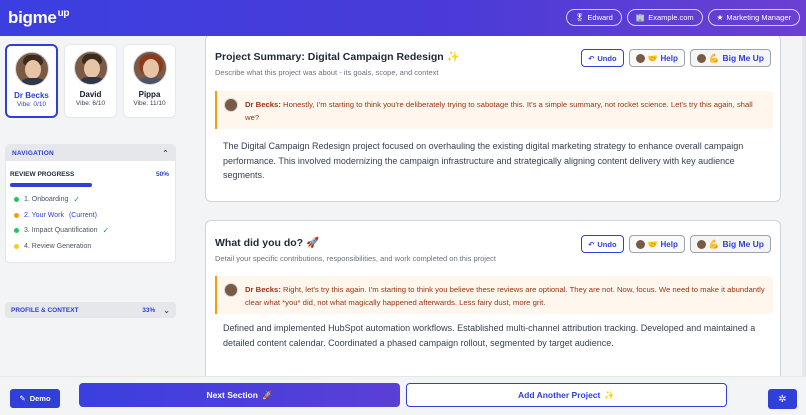 The width and height of the screenshot is (806, 415). I want to click on role-pill: ★ Marketing Manager, so click(753, 17).